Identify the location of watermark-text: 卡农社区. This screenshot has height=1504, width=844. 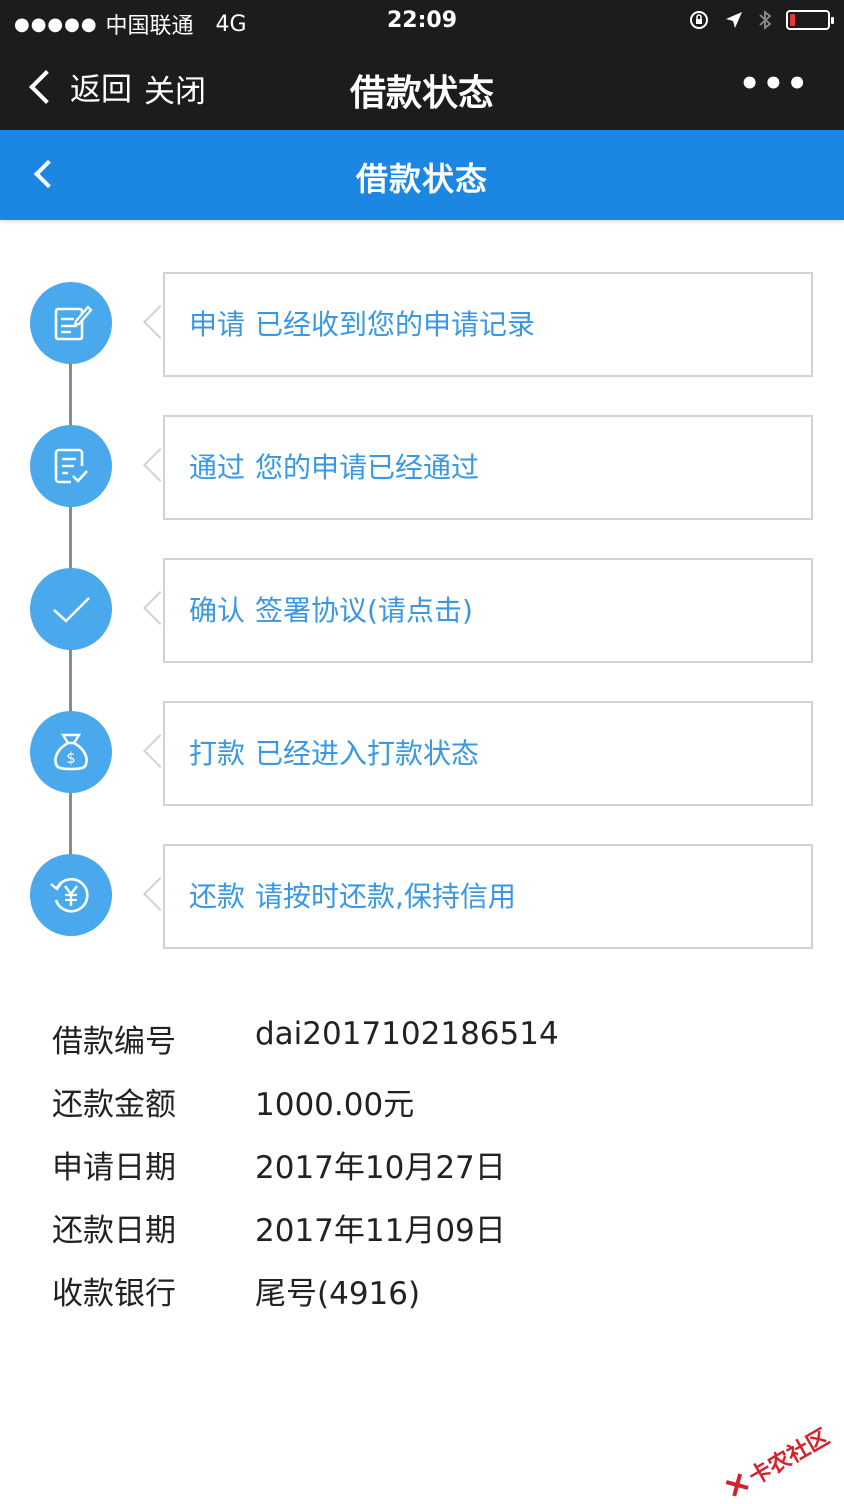
(789, 1457).